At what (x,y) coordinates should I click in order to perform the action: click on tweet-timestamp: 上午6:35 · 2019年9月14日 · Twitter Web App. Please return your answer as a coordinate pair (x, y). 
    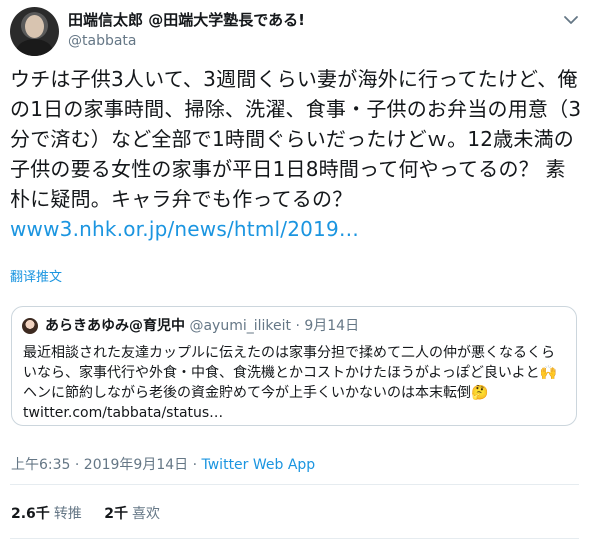
    Looking at the image, I should click on (163, 464).